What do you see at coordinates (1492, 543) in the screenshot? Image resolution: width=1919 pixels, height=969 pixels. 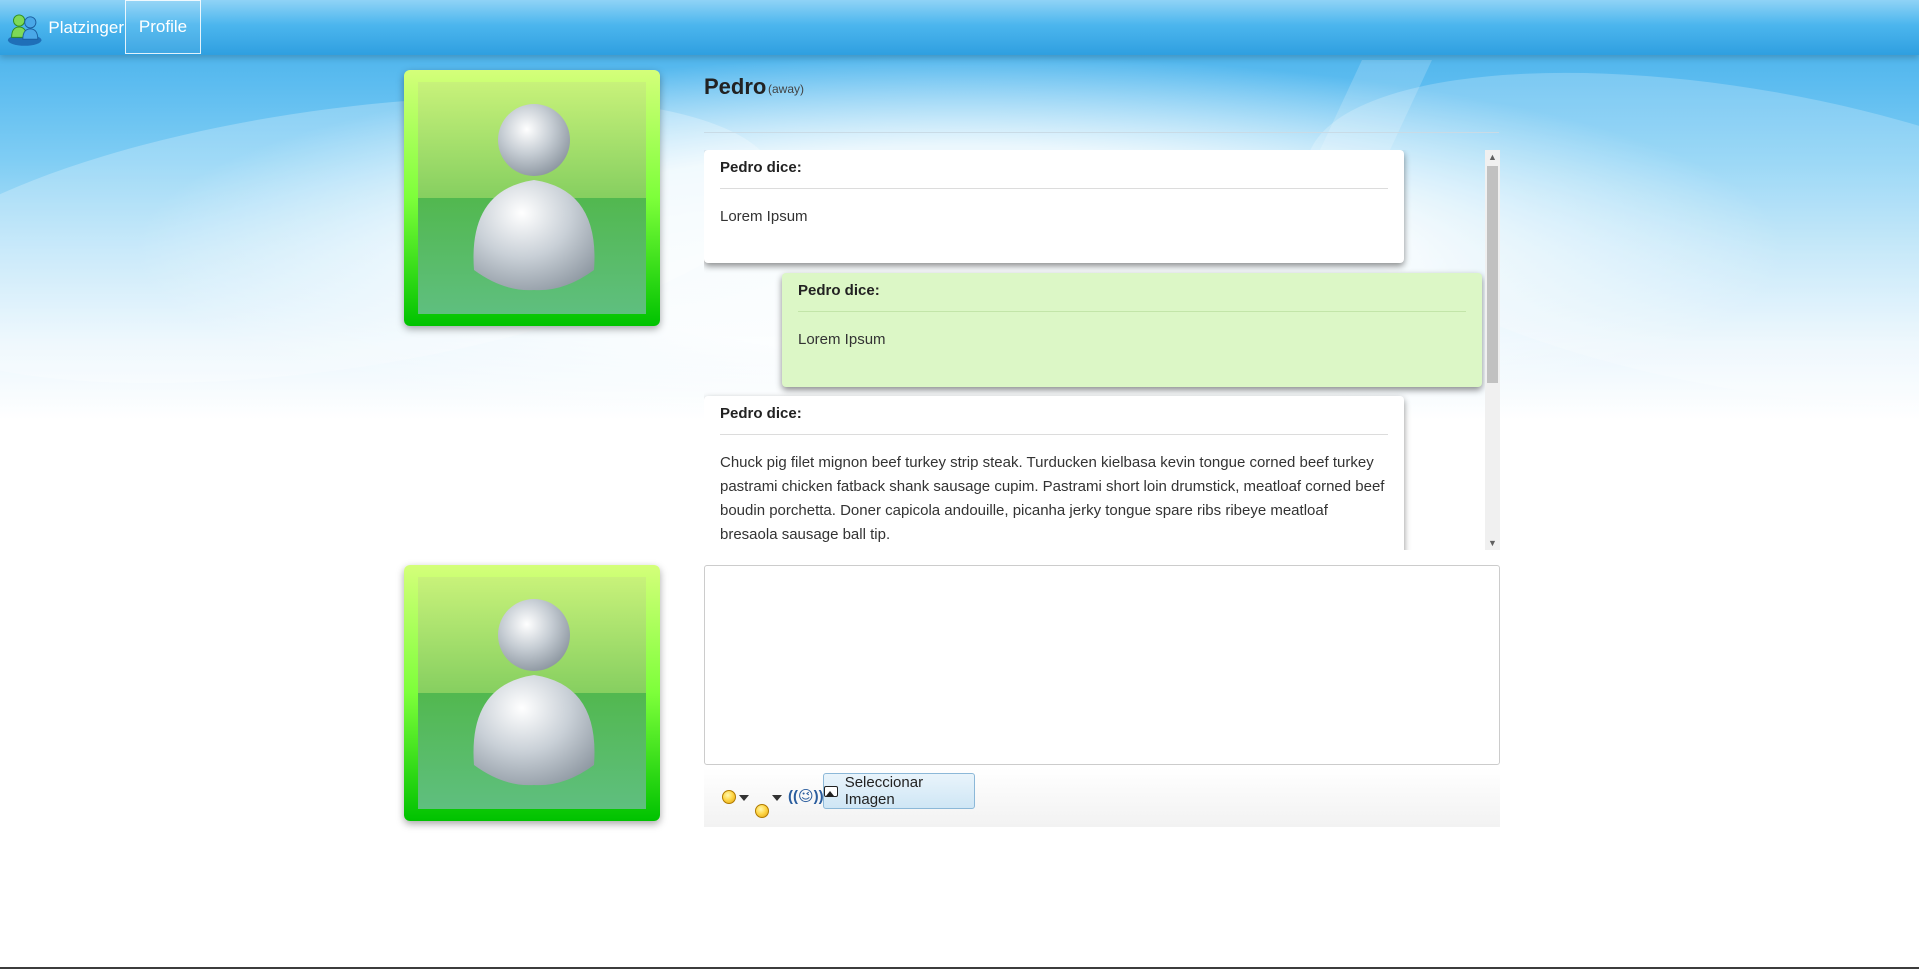 I see `scroll-down-arrow-icon: ▼` at bounding box center [1492, 543].